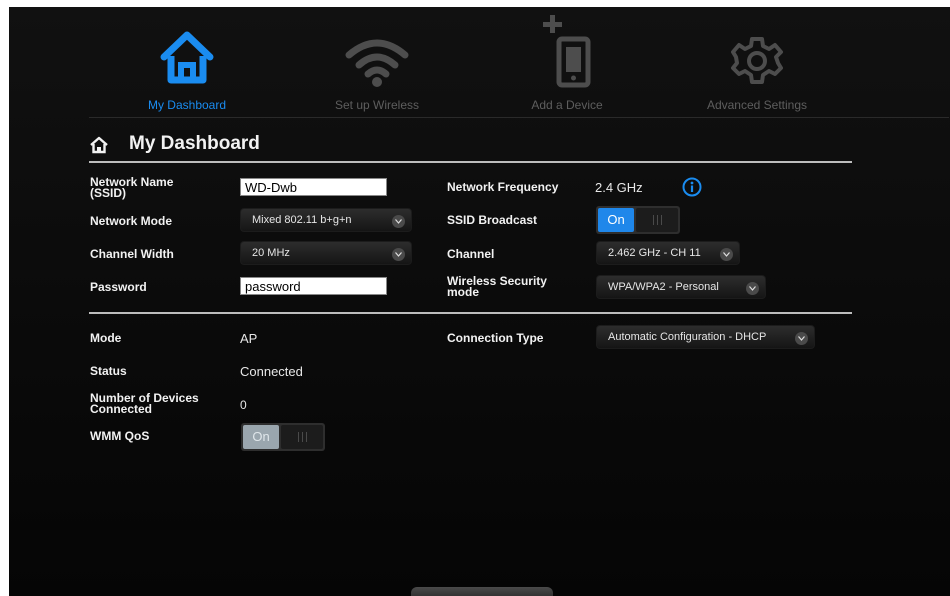 This screenshot has width=950, height=596. Describe the element at coordinates (187, 105) in the screenshot. I see `nav-label-dashboard: My Dashboard` at that location.